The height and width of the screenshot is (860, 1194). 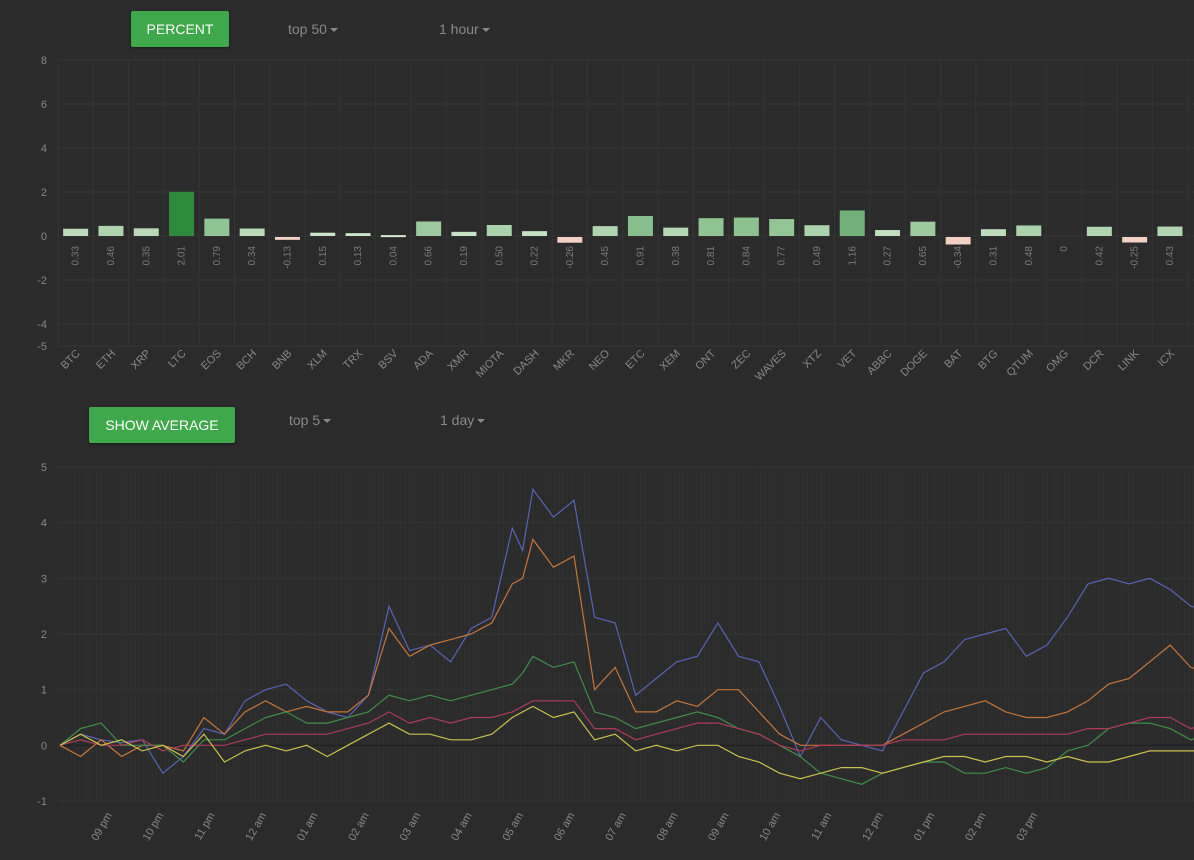 What do you see at coordinates (1093, 360) in the screenshot?
I see `x-tick-label: DCR` at bounding box center [1093, 360].